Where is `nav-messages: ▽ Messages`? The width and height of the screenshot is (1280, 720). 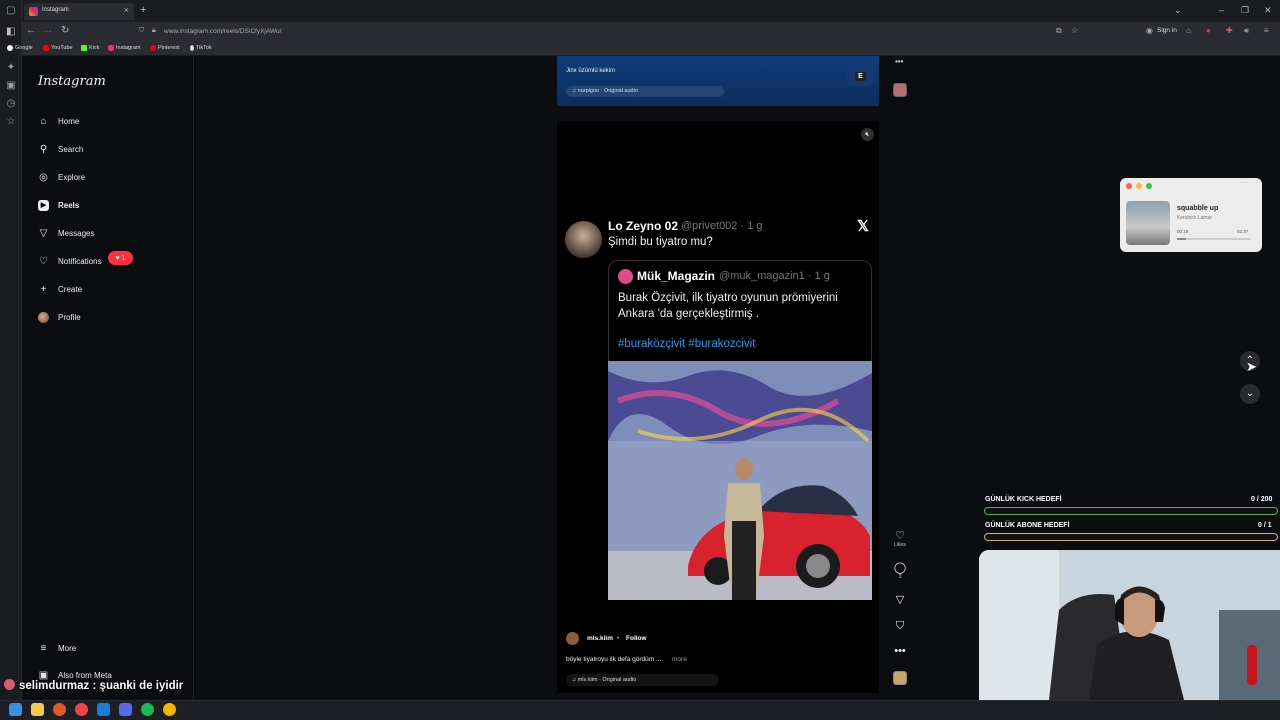
nav-messages: ▽ Messages is located at coordinates (66, 233).